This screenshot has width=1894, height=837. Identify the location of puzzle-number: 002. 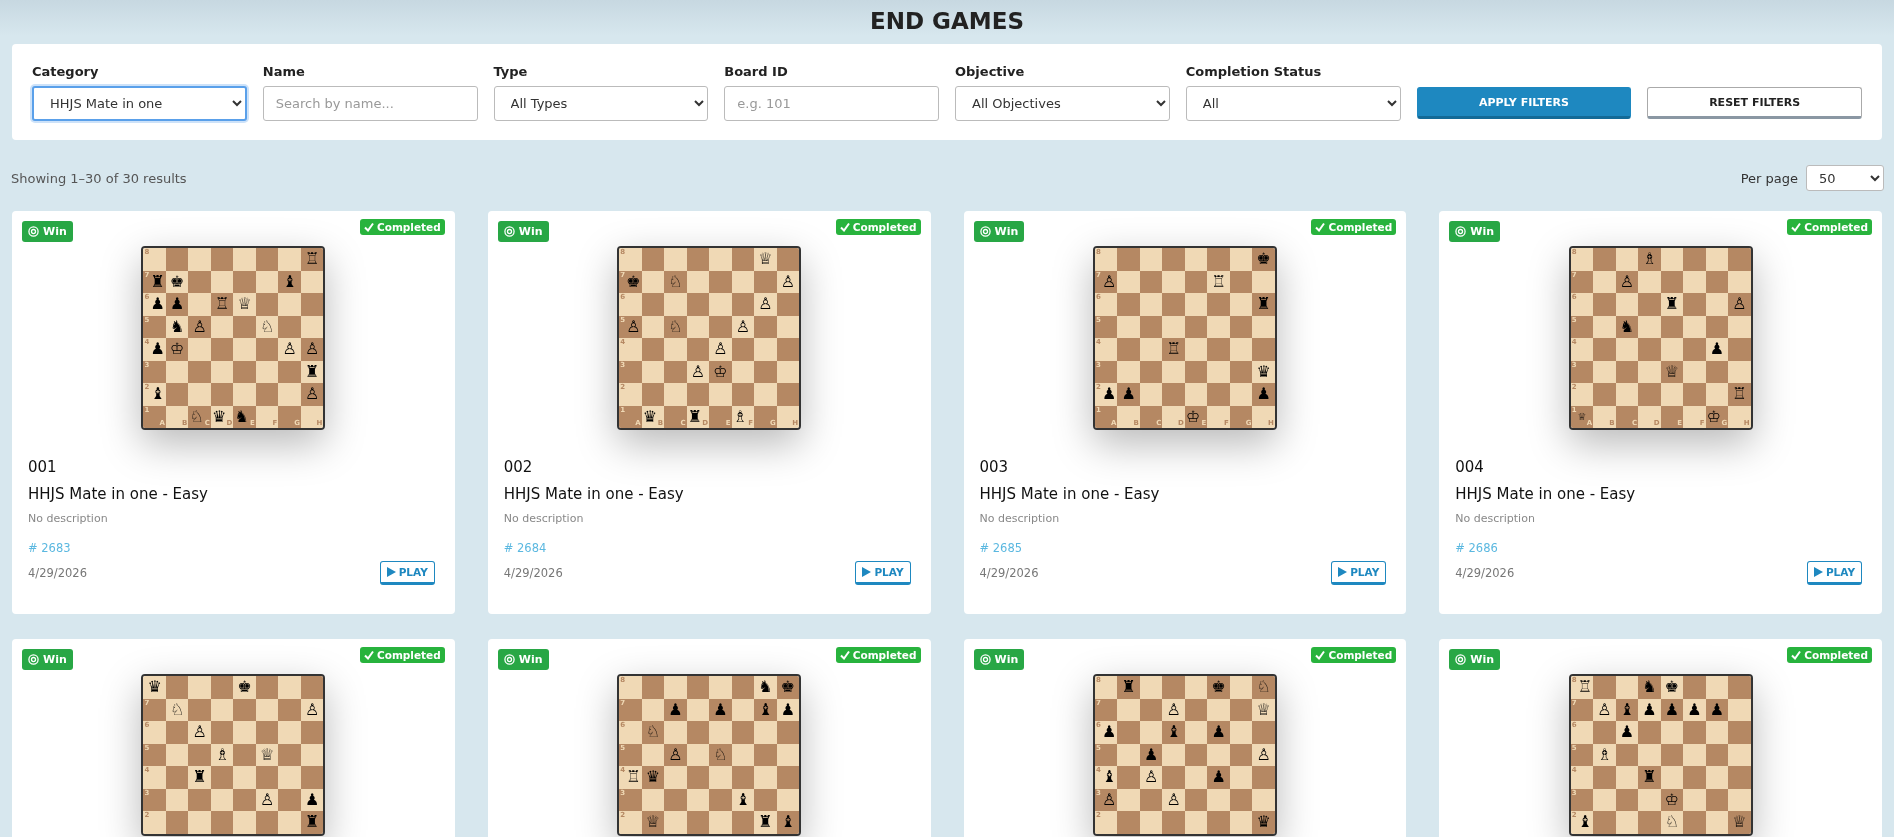
(518, 467).